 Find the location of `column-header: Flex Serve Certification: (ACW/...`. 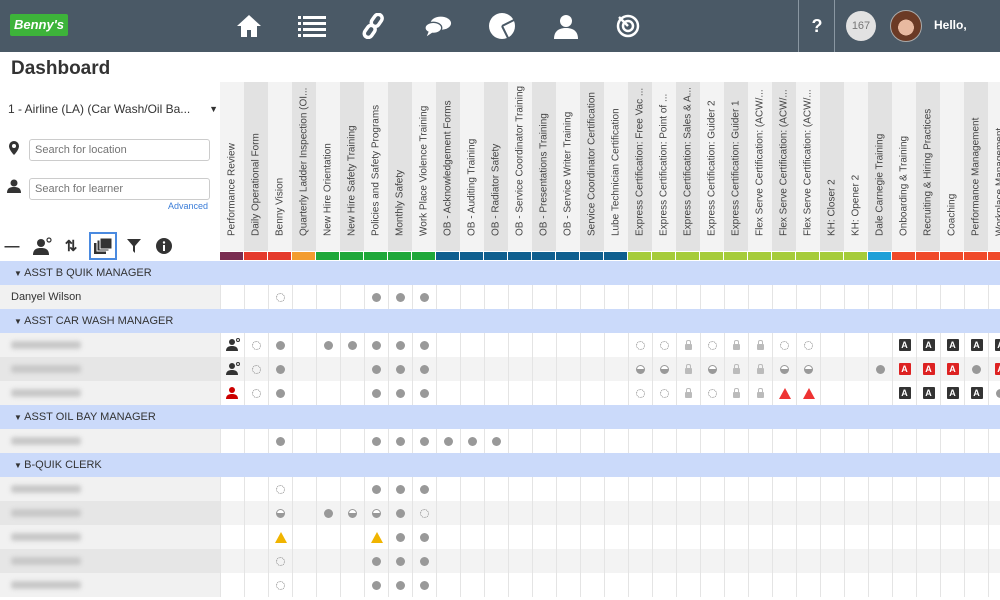

column-header: Flex Serve Certification: (ACW/... is located at coordinates (784, 166).